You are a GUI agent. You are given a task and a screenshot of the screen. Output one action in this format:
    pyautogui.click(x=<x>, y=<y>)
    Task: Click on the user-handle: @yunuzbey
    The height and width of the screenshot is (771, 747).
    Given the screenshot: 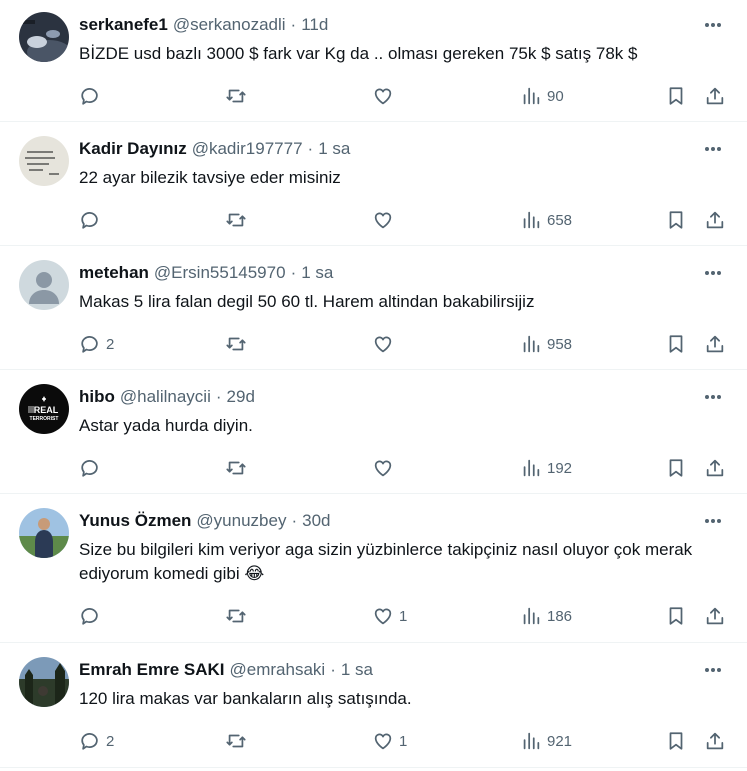 What is the action you would take?
    pyautogui.click(x=241, y=521)
    